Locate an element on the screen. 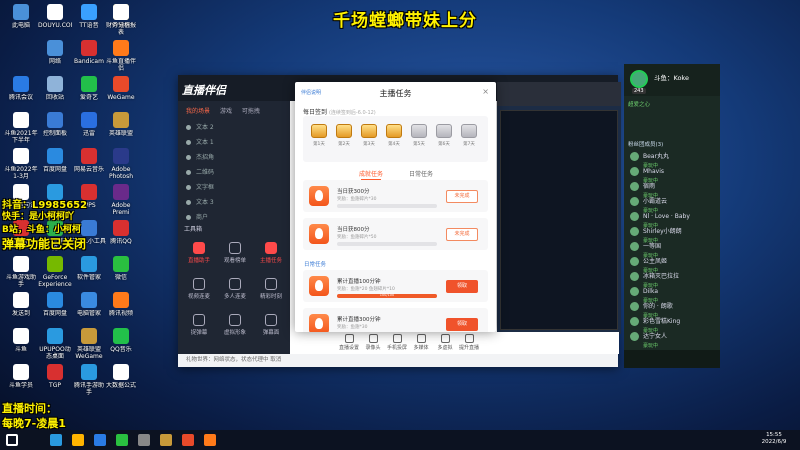 This screenshot has width=800, height=450. signin-chest: 第6天 is located at coordinates (444, 135).